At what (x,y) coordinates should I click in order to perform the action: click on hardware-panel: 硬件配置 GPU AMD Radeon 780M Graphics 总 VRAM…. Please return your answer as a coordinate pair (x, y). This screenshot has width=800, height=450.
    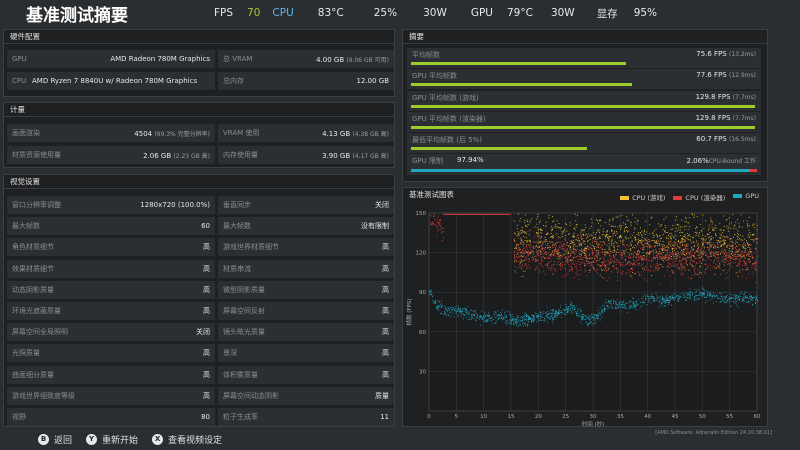
    Looking at the image, I should click on (199, 63).